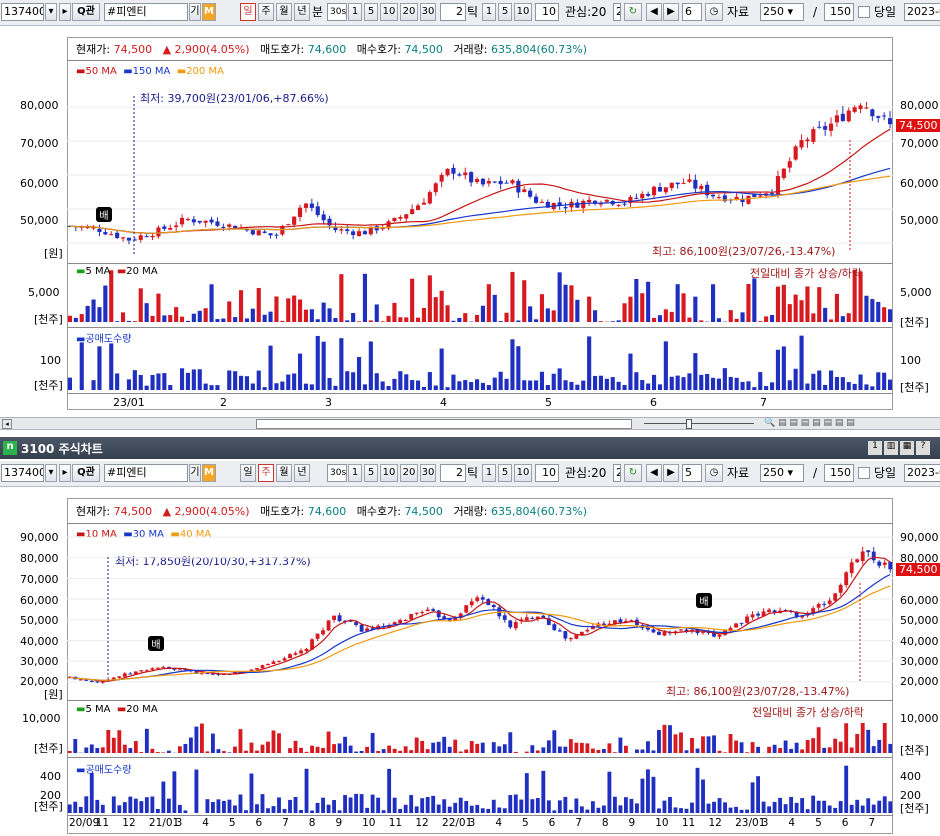  I want to click on window-btn-1: 1, so click(875, 448).